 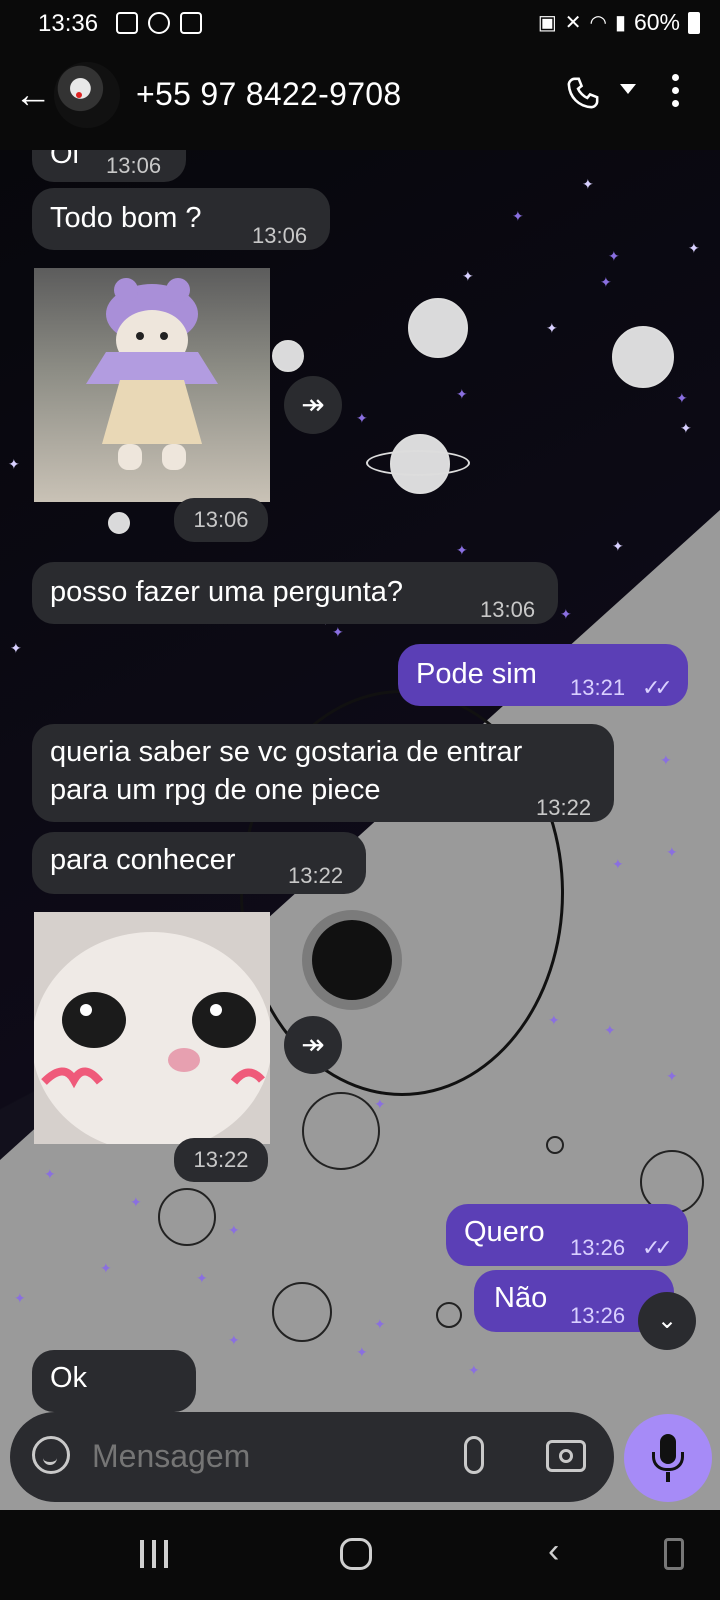 I want to click on message-text: Não, so click(x=521, y=1298).